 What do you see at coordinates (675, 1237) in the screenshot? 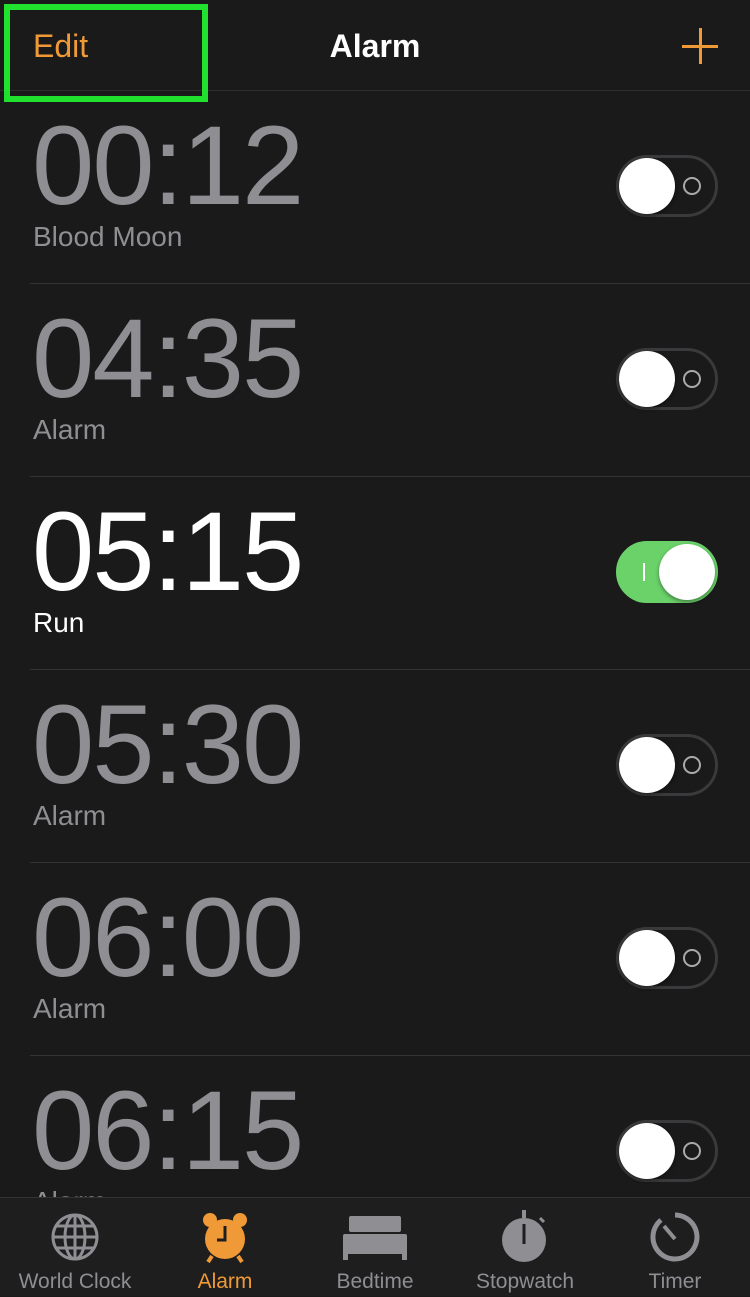
I see `timer-icon` at bounding box center [675, 1237].